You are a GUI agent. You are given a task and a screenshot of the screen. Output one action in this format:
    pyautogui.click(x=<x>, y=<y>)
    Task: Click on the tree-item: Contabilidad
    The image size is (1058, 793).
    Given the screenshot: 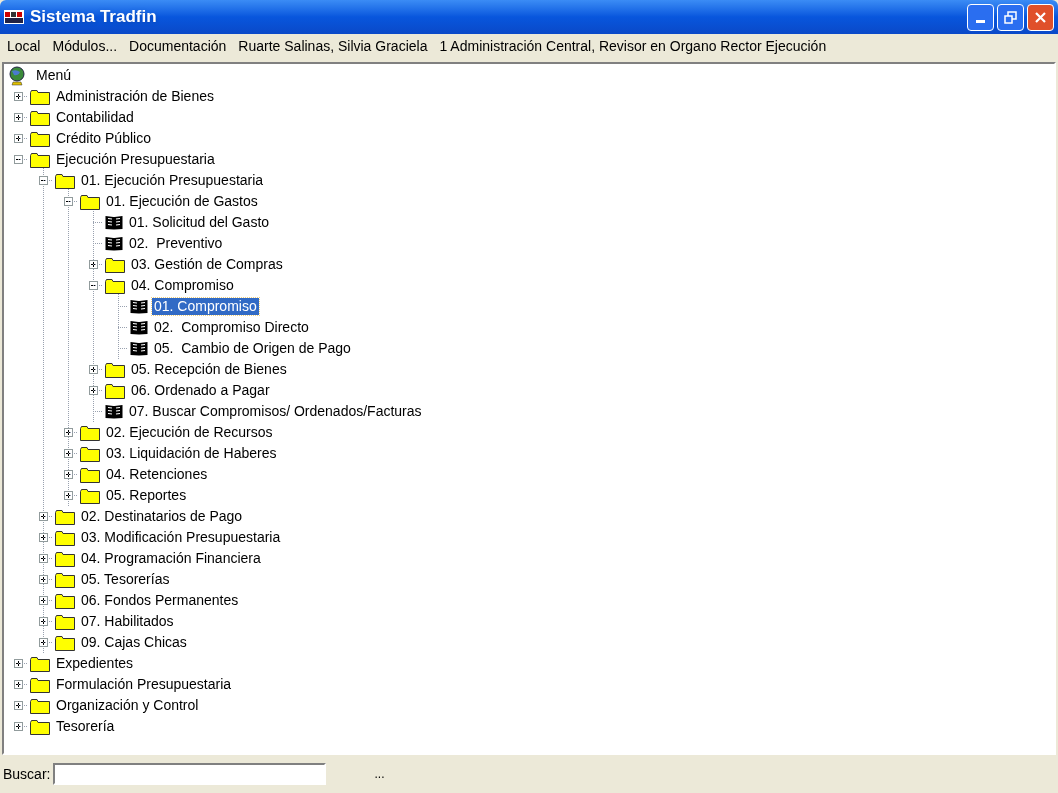 What is the action you would take?
    pyautogui.click(x=95, y=117)
    